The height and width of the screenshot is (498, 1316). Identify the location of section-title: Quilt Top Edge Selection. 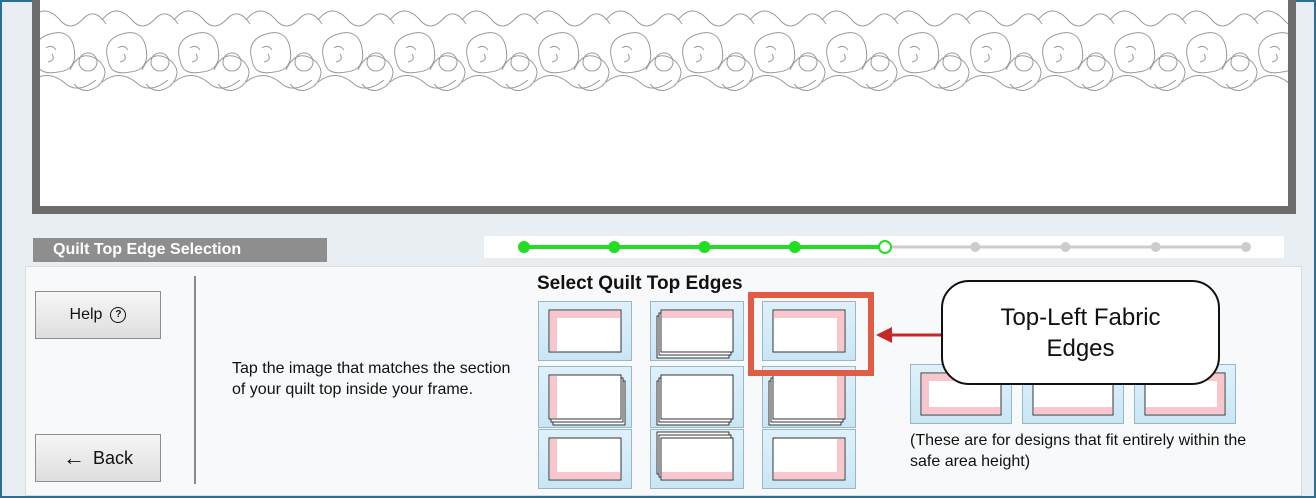
(180, 250).